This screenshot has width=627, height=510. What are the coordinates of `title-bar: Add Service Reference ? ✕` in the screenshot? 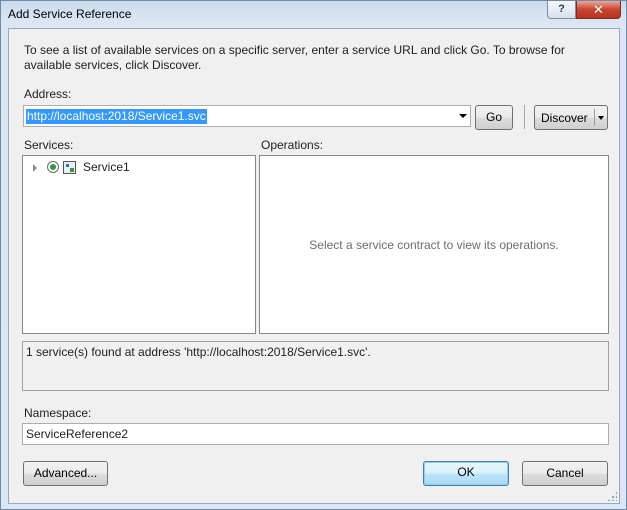 It's located at (313, 14).